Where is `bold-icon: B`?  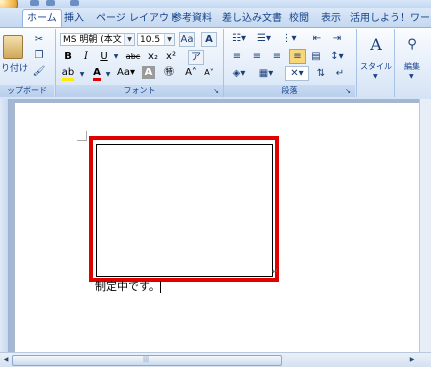
bold-icon: B is located at coordinates (68, 56).